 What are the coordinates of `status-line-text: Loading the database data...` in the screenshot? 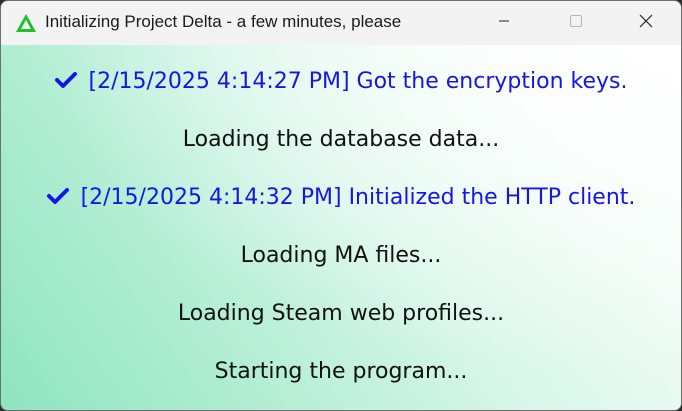 It's located at (341, 139).